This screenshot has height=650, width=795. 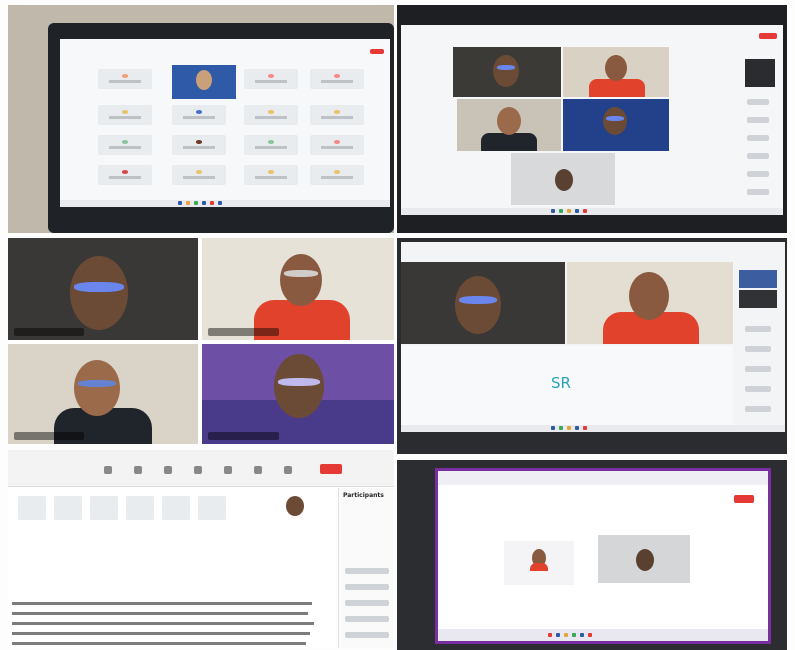 I want to click on toolbar, so click(x=201, y=468).